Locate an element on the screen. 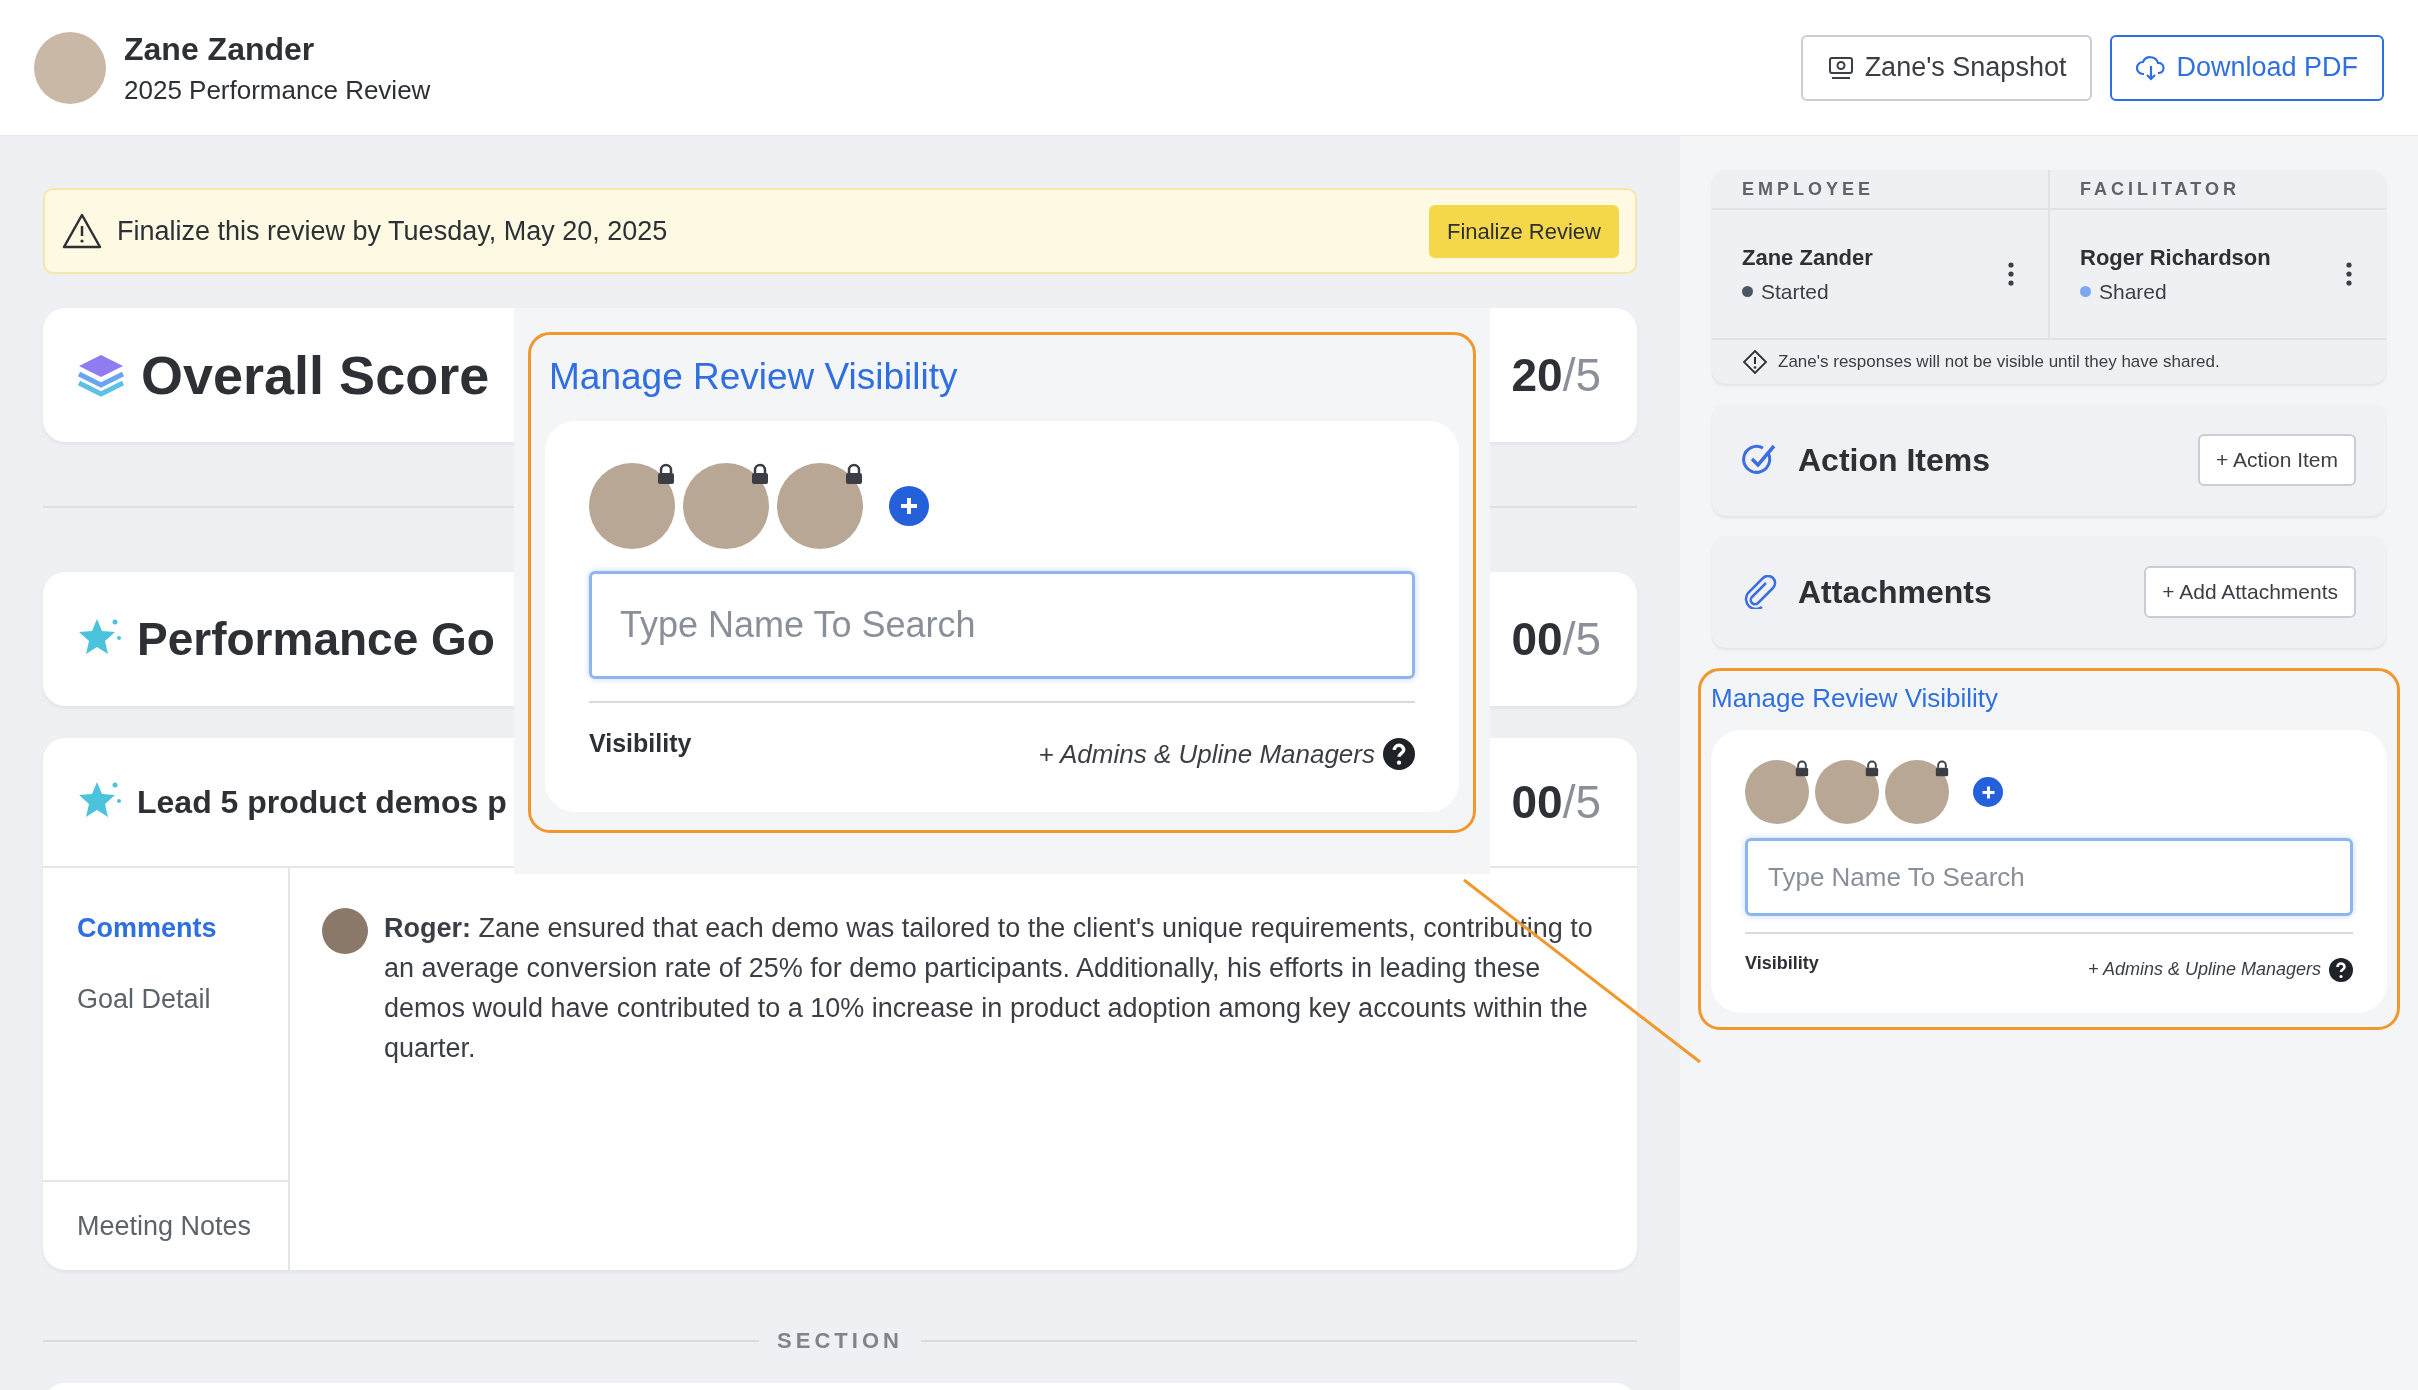 This screenshot has width=2418, height=1390. participant-status: Shared is located at coordinates (2133, 291).